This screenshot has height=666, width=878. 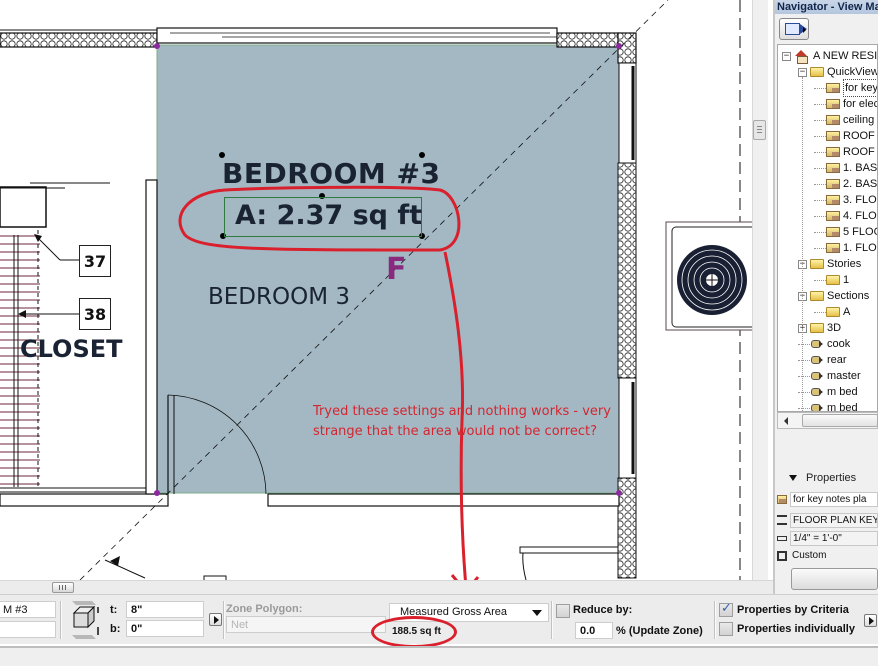 I want to click on tree-item: cook, so click(x=824, y=344).